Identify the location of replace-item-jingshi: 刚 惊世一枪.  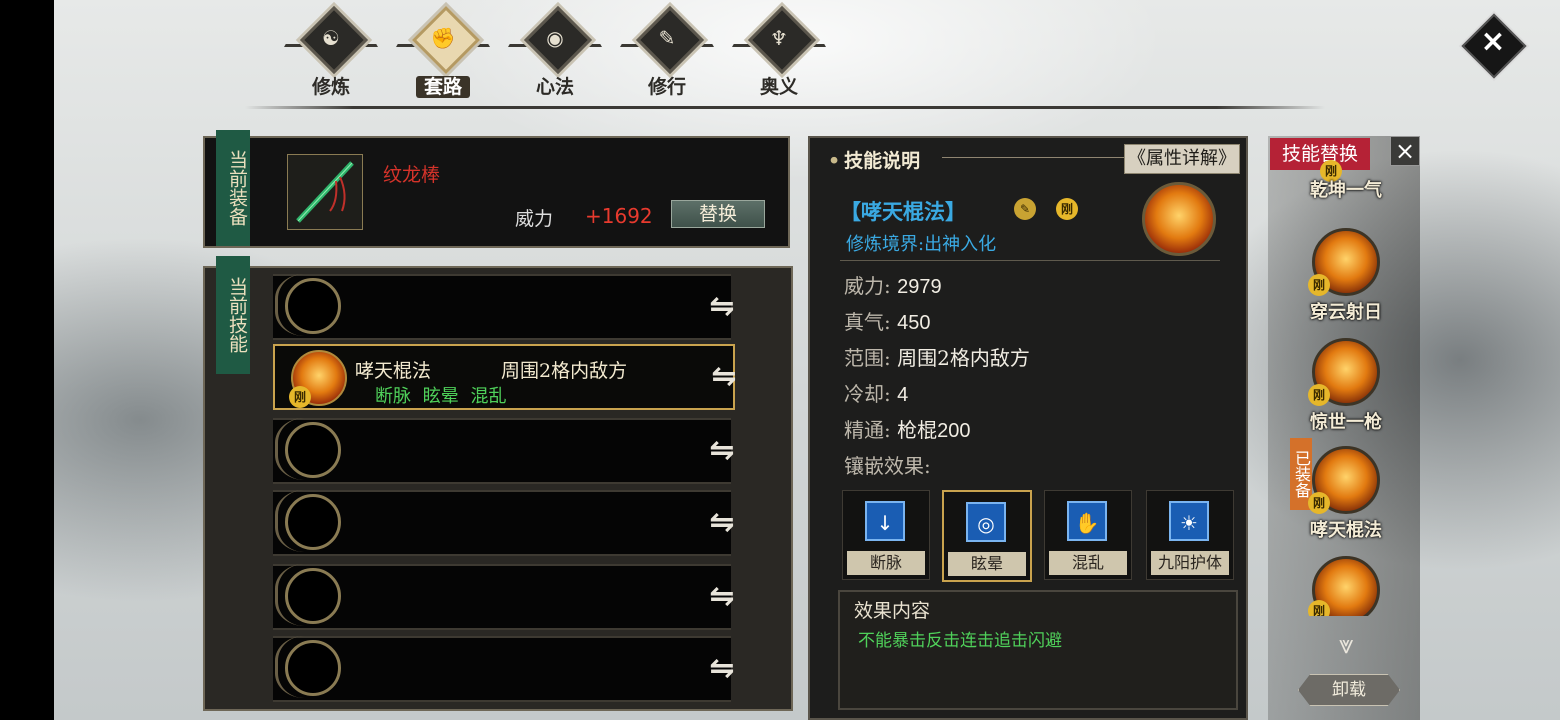
(1346, 390).